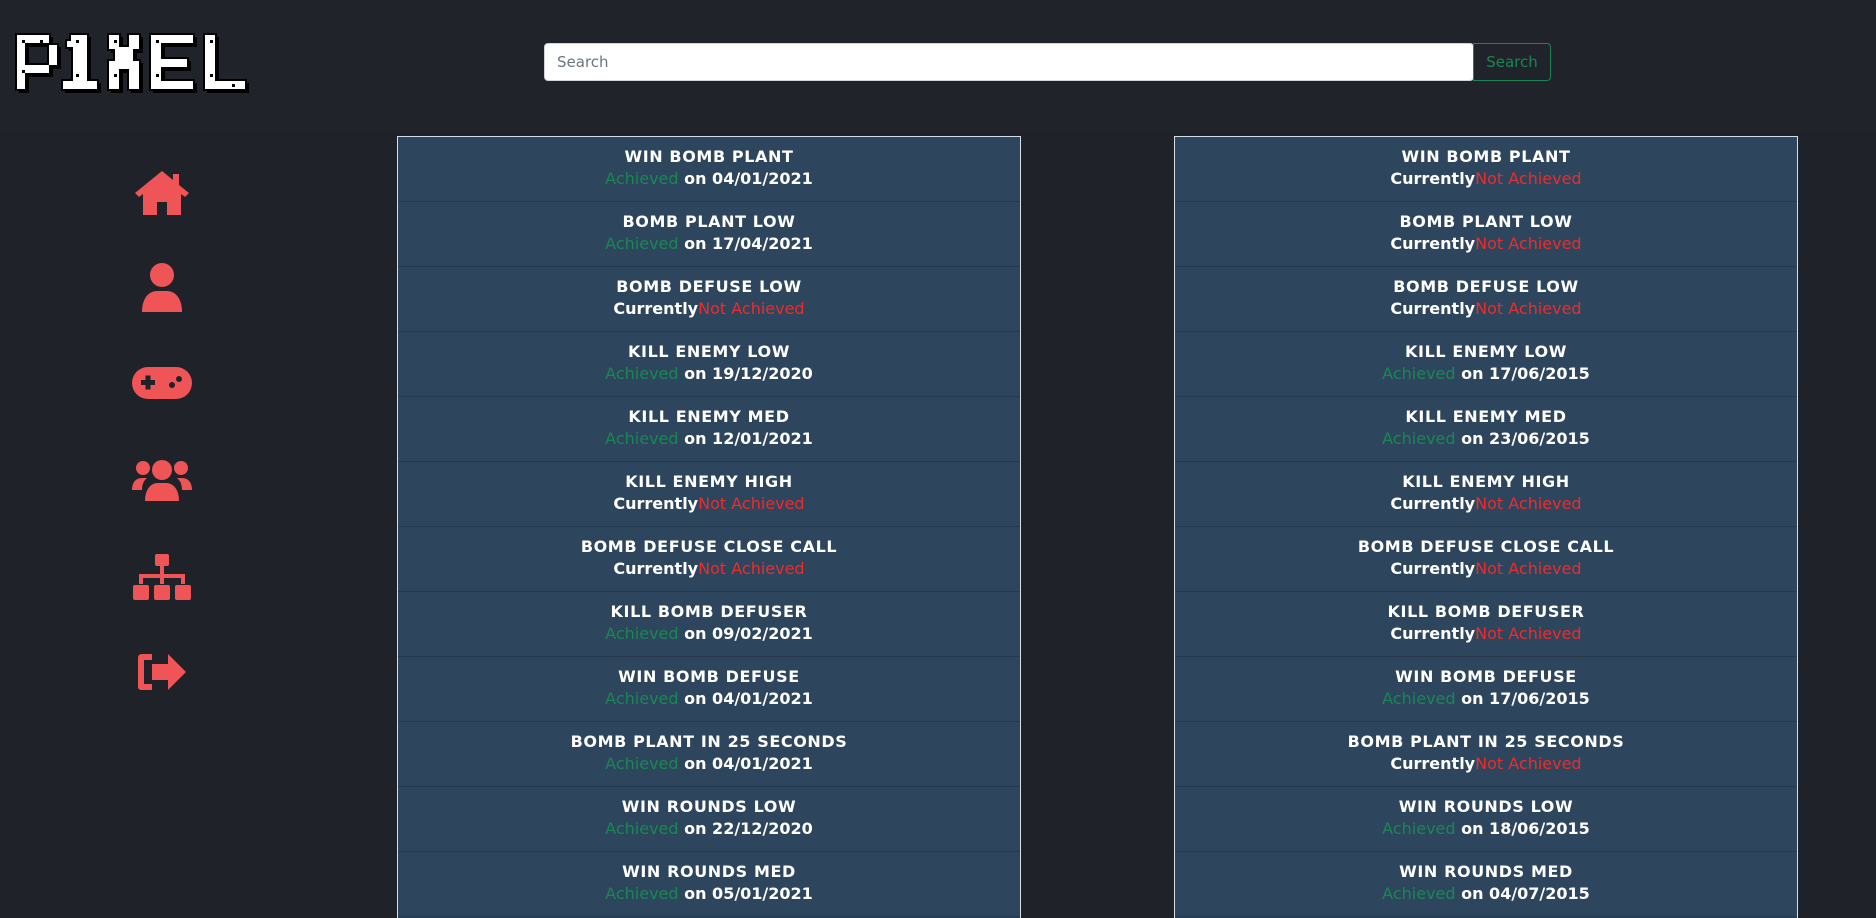  What do you see at coordinates (745, 243) in the screenshot?
I see `status-text: on 17/04/2021` at bounding box center [745, 243].